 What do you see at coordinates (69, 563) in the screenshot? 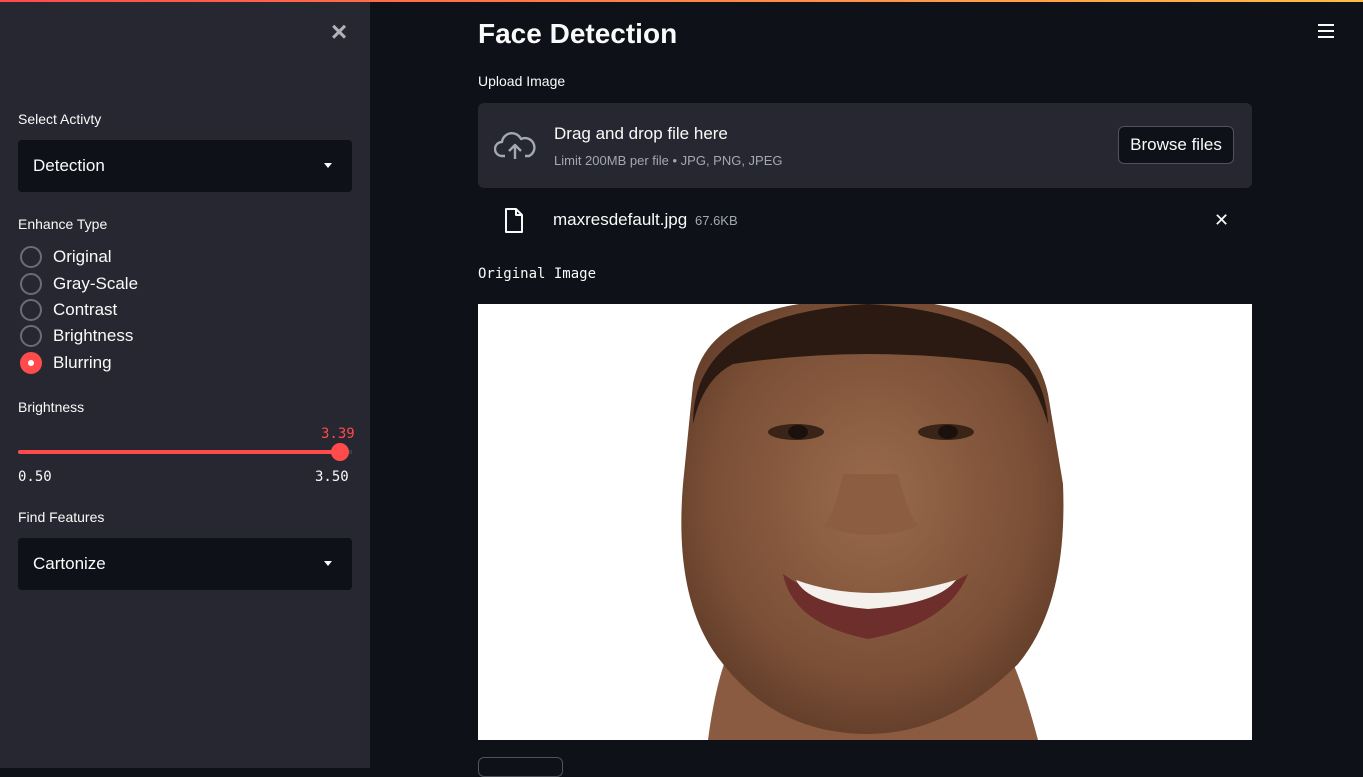
I see `find-features-value: Cartonize` at bounding box center [69, 563].